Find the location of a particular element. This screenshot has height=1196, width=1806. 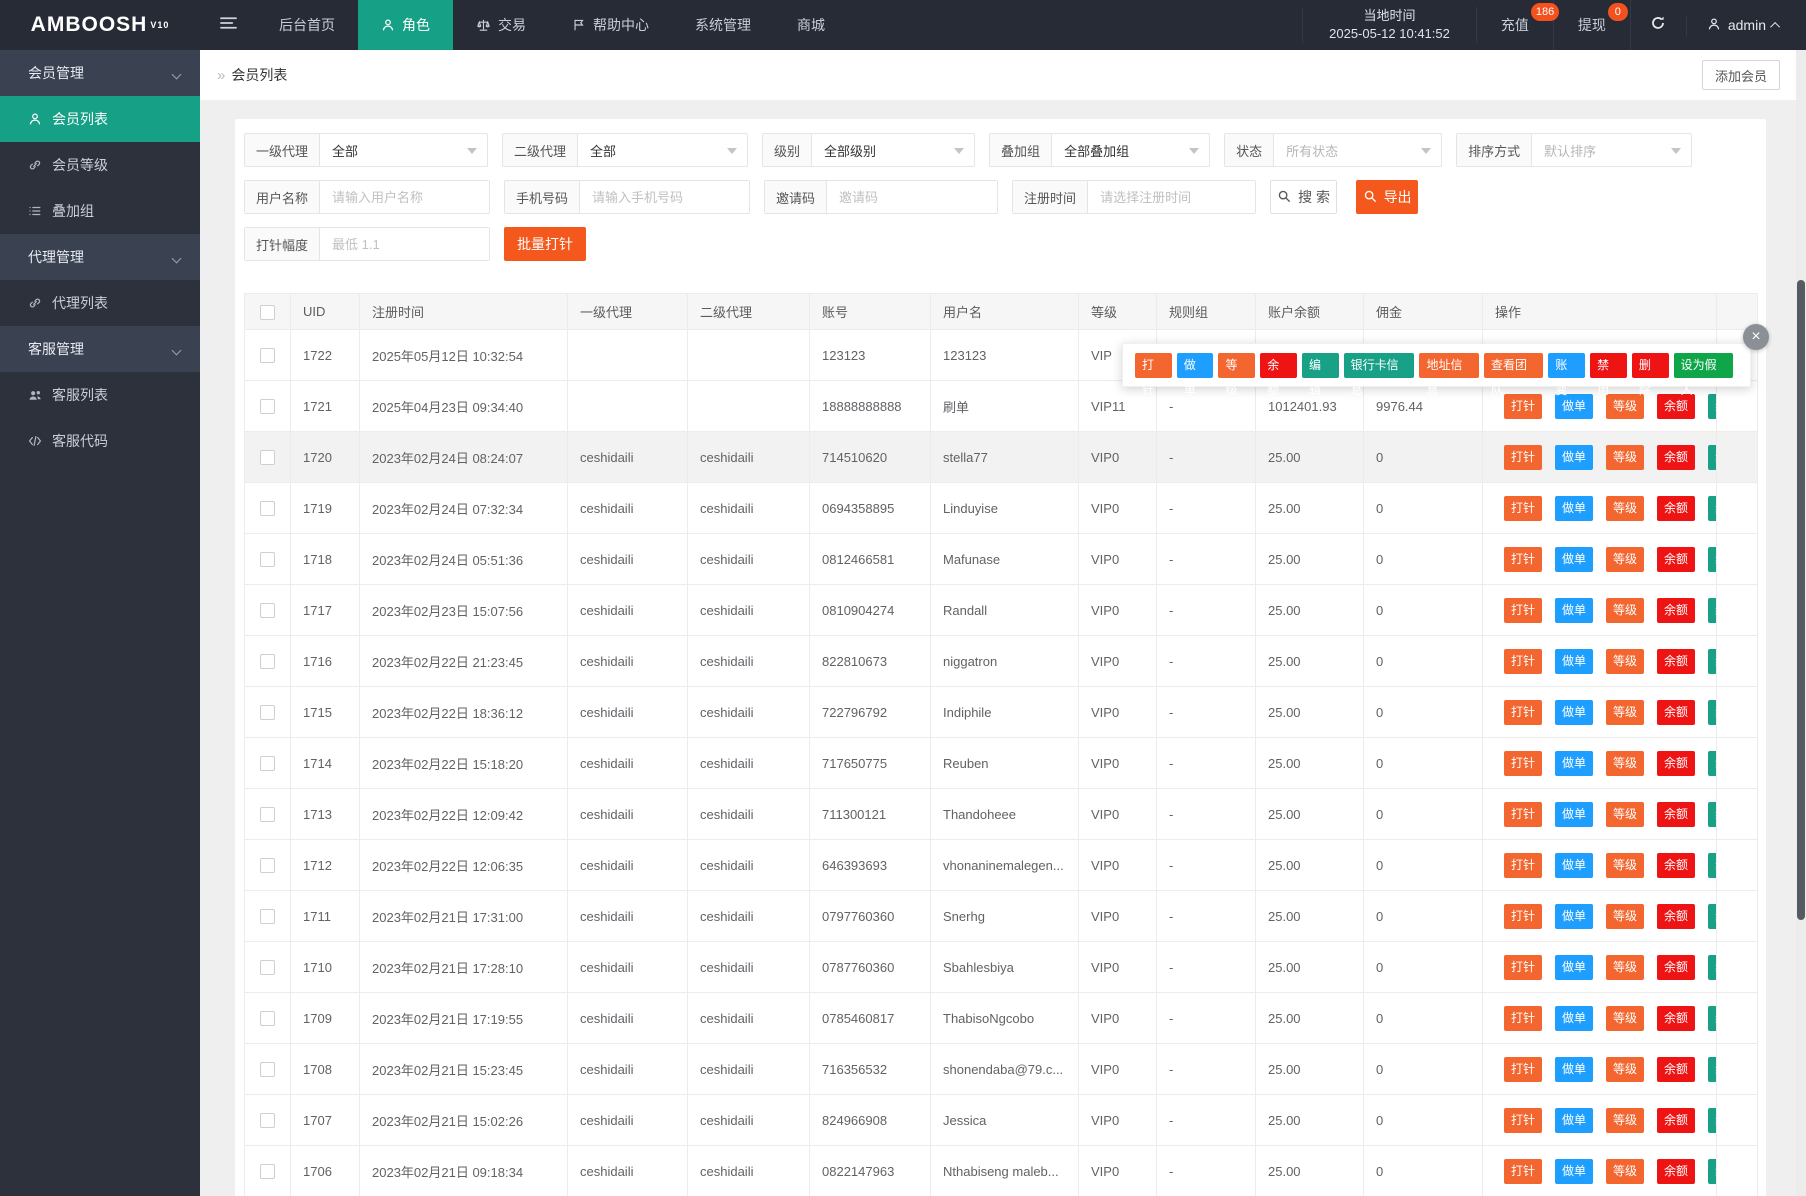

popup-action-设为假人: 设为假人 is located at coordinates (1703, 374).